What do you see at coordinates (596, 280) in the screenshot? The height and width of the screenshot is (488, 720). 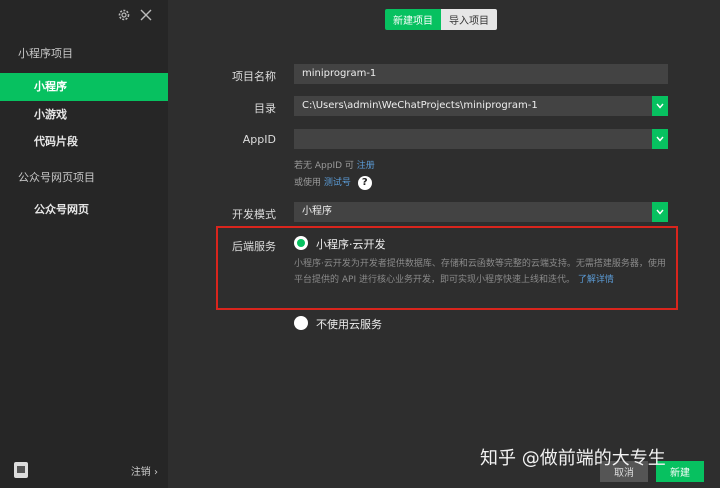 I see `learn-more-link: 了解详情` at bounding box center [596, 280].